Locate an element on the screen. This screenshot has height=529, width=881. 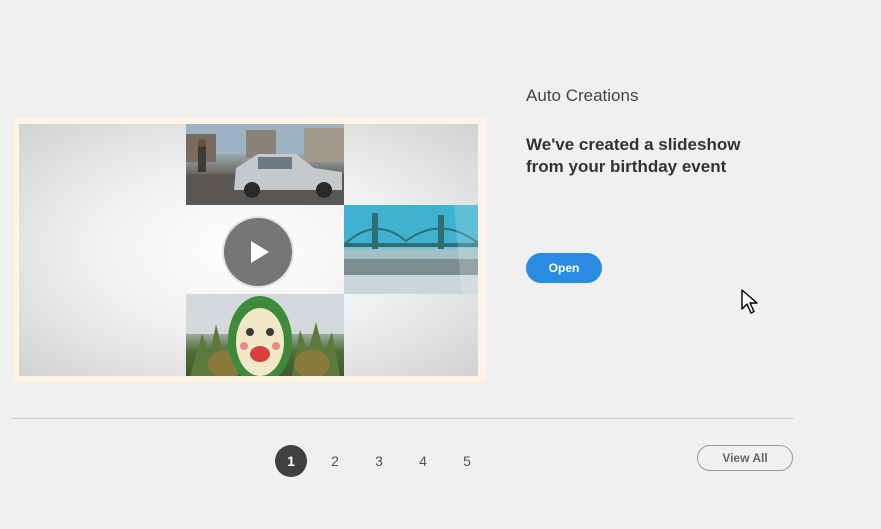
page-1-button: 1 is located at coordinates (291, 461).